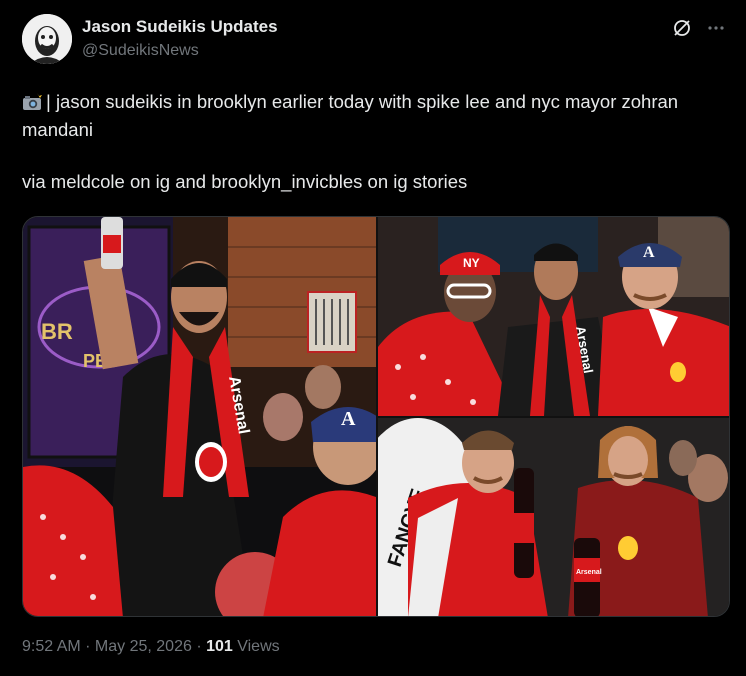 The width and height of the screenshot is (746, 676). I want to click on photo-3: FANCYF Arsenal, so click(553, 517).